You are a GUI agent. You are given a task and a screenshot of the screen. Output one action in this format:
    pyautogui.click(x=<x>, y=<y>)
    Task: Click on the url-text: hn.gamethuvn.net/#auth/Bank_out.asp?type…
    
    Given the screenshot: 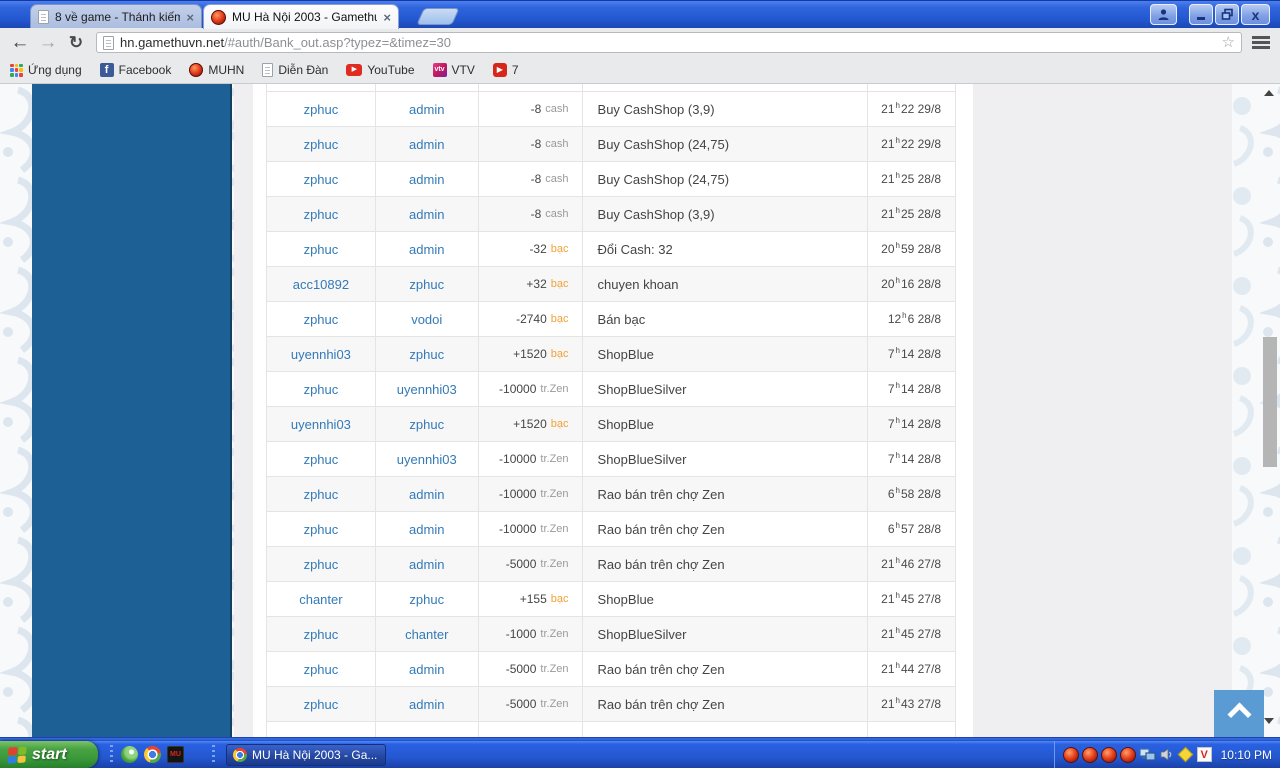 What is the action you would take?
    pyautogui.click(x=668, y=42)
    